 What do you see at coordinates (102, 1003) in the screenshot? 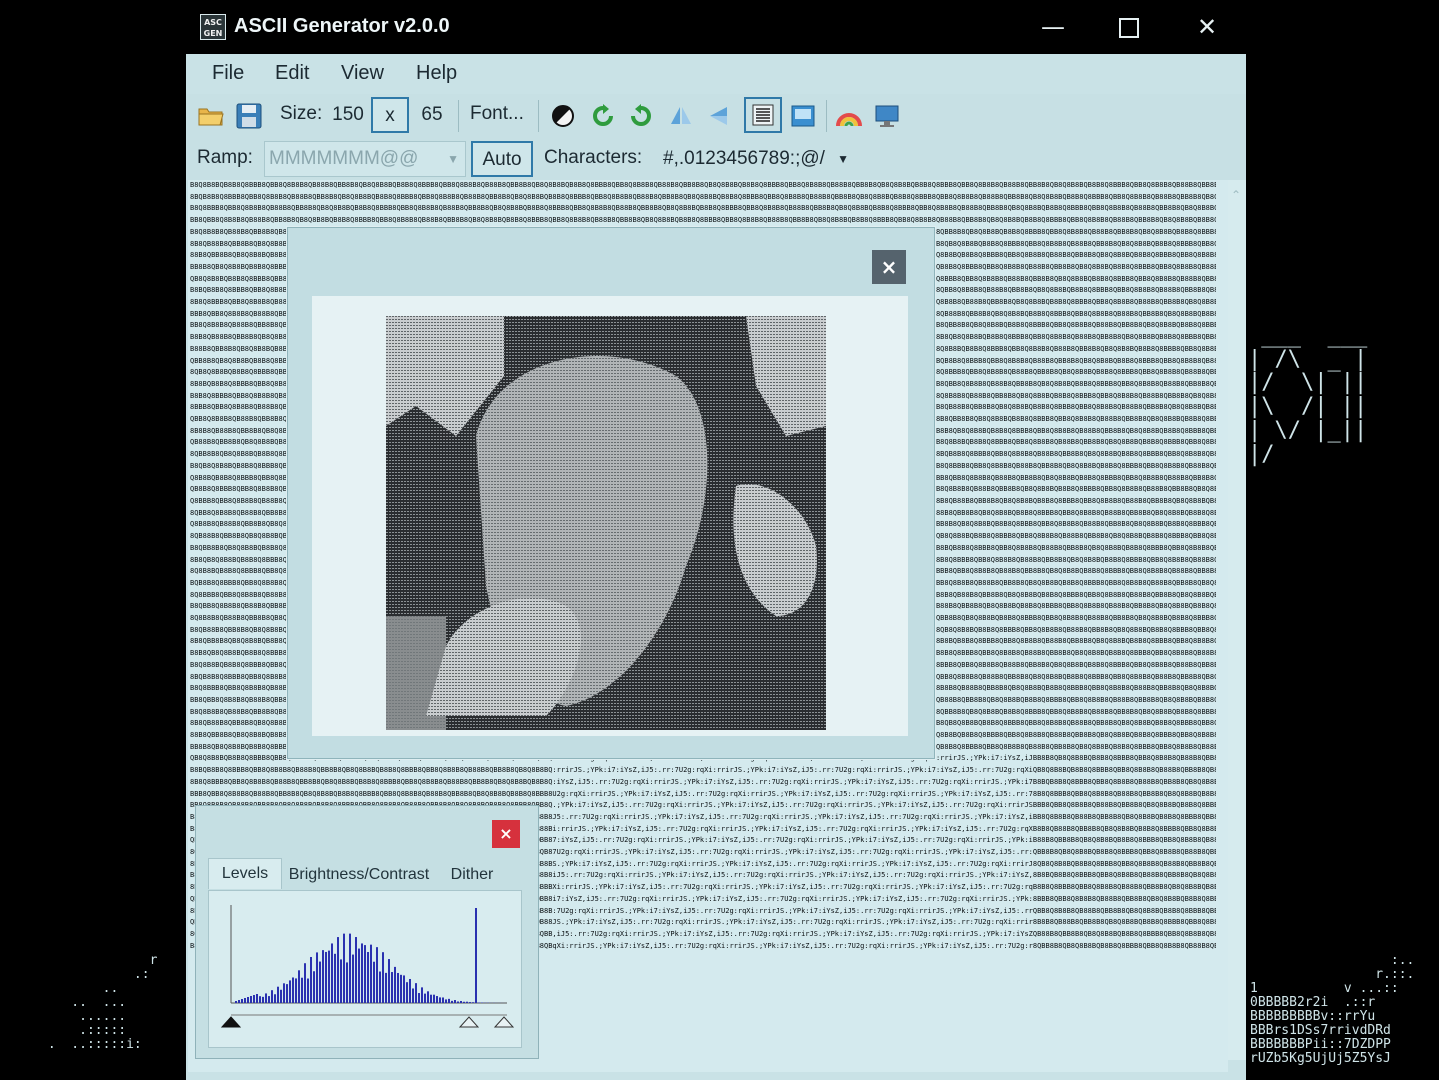
I see `background-ascii-art-bottom-left: r .: .. .. ... ...... .::::: . ..:::::i:` at bounding box center [102, 1003].